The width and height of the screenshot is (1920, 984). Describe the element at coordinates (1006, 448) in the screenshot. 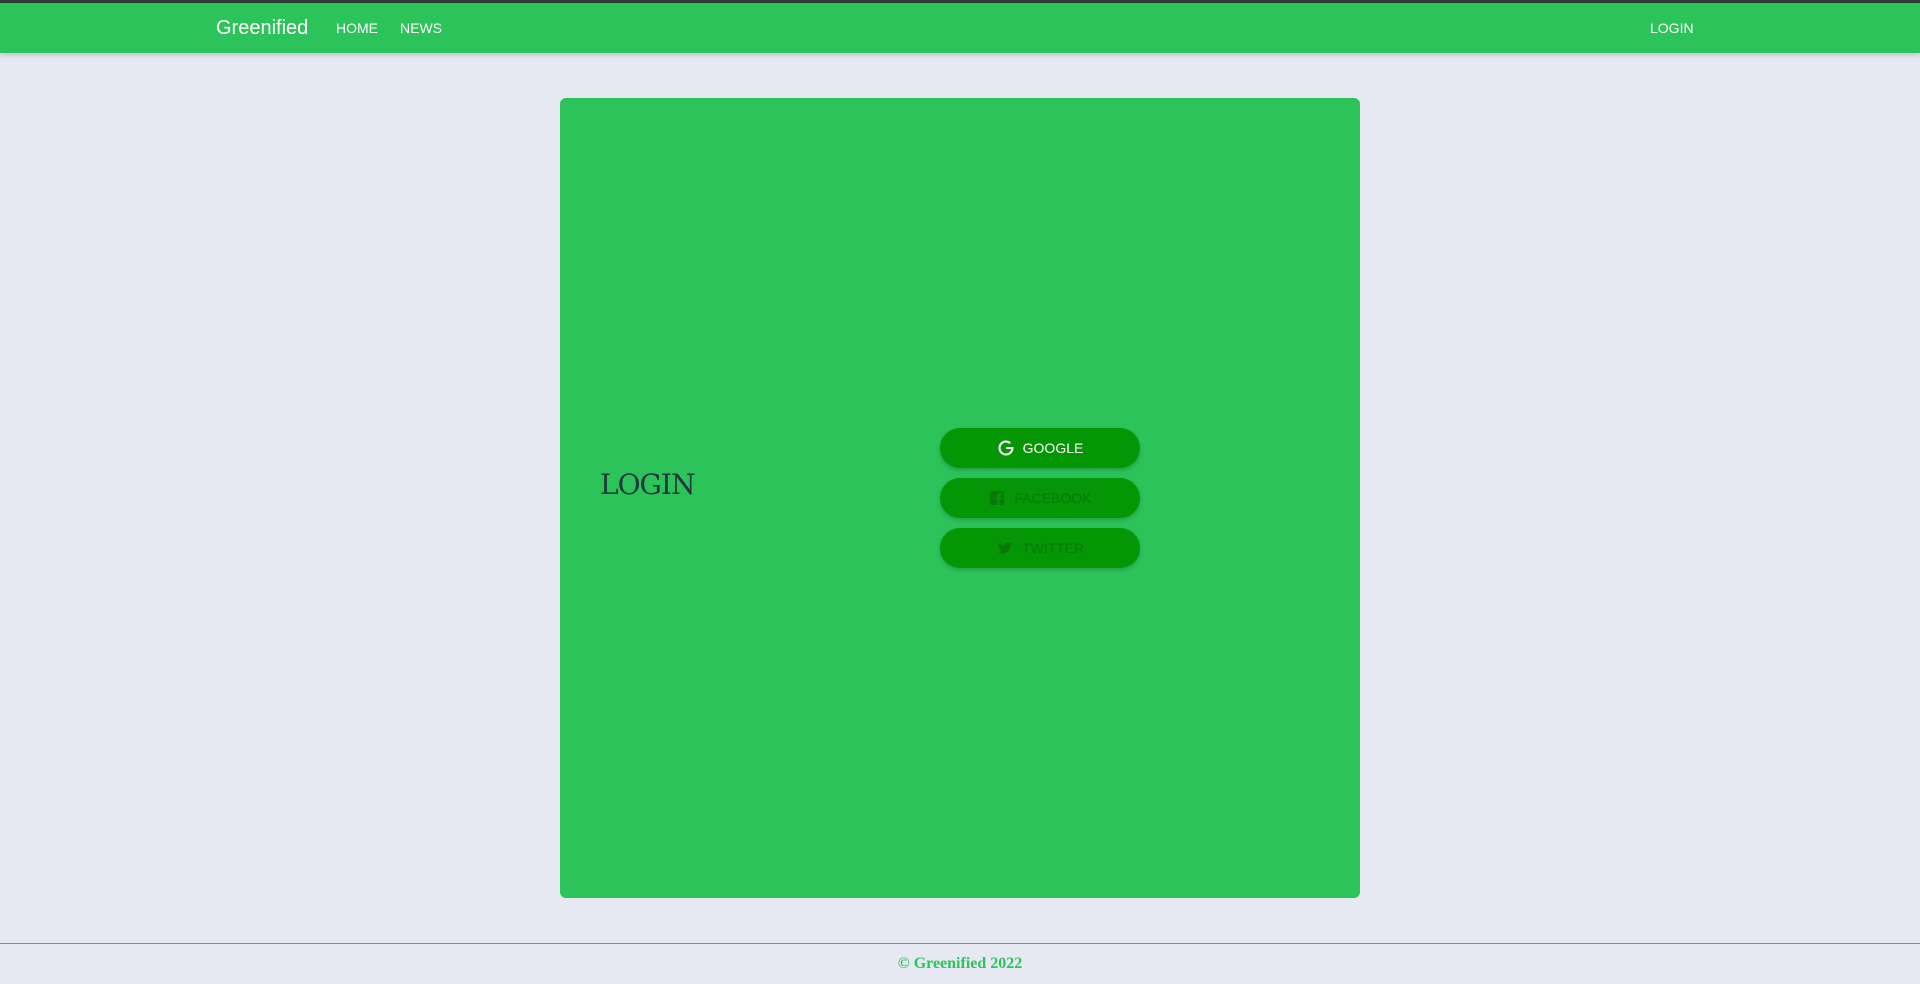

I see `google-icon` at that location.